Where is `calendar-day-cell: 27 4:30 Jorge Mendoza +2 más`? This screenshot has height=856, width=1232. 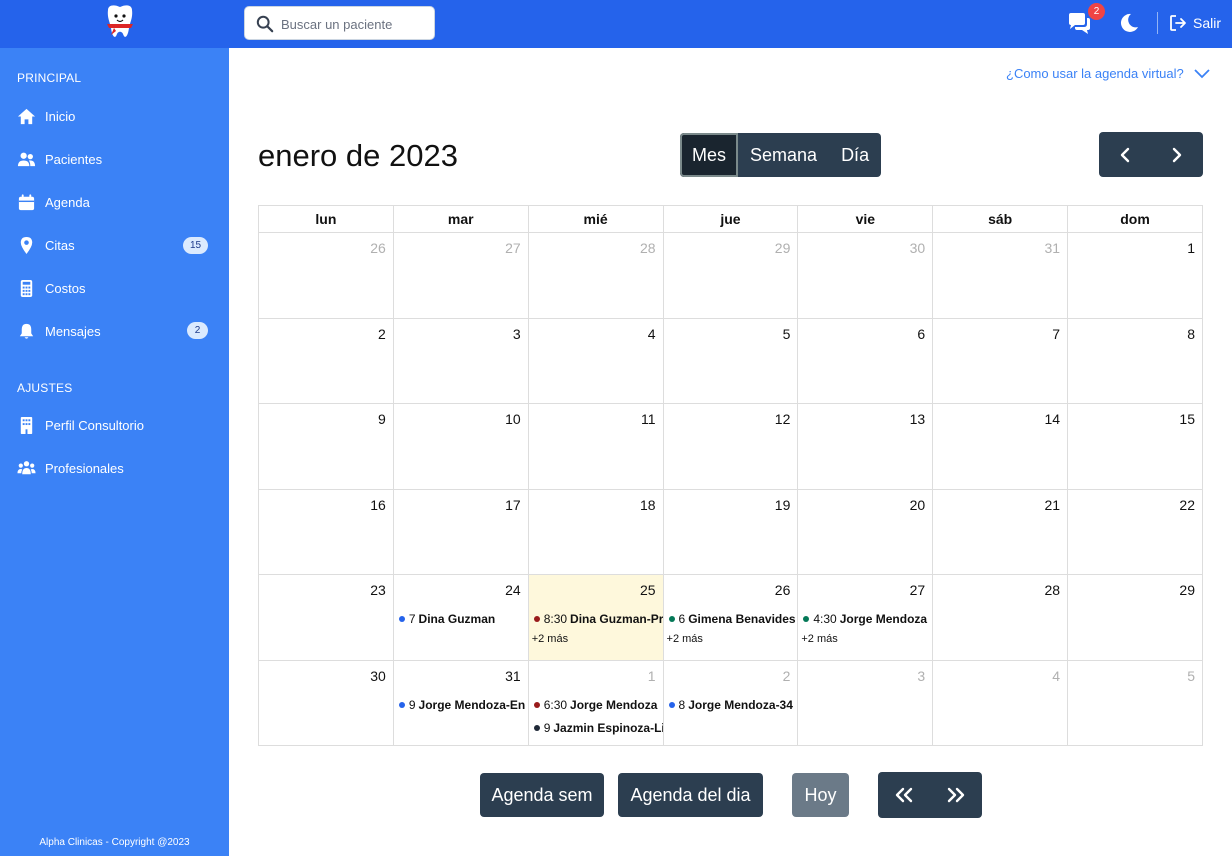
calendar-day-cell: 27 4:30 Jorge Mendoza +2 más is located at coordinates (865, 617).